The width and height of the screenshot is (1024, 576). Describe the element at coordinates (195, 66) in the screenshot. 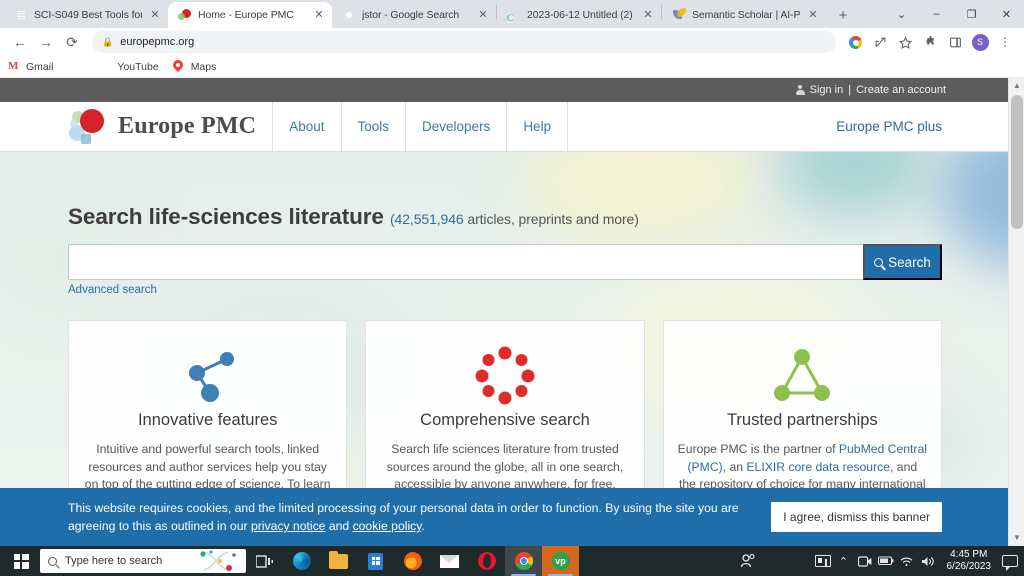

I see `bookmark-maps: Maps` at that location.